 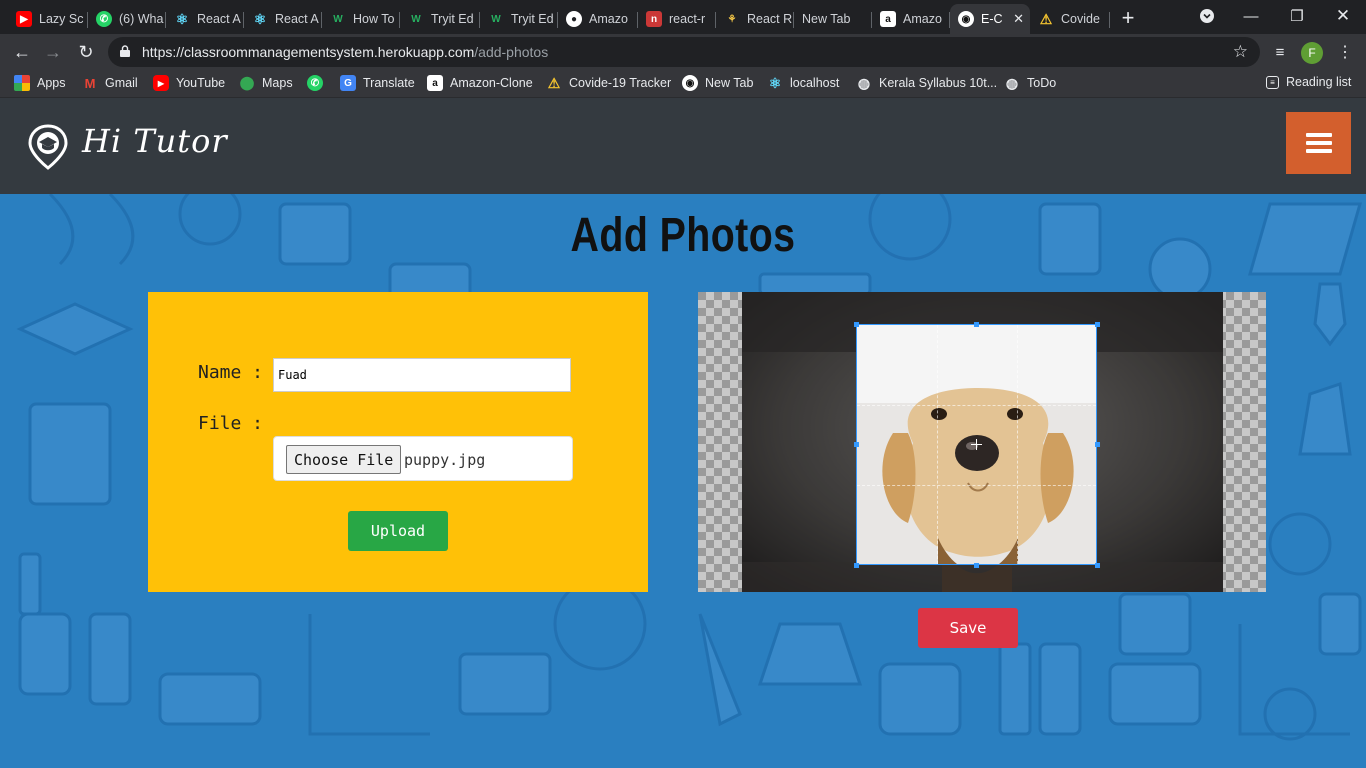 I want to click on tab-1: ✆ (6) Wha, so click(x=127, y=19).